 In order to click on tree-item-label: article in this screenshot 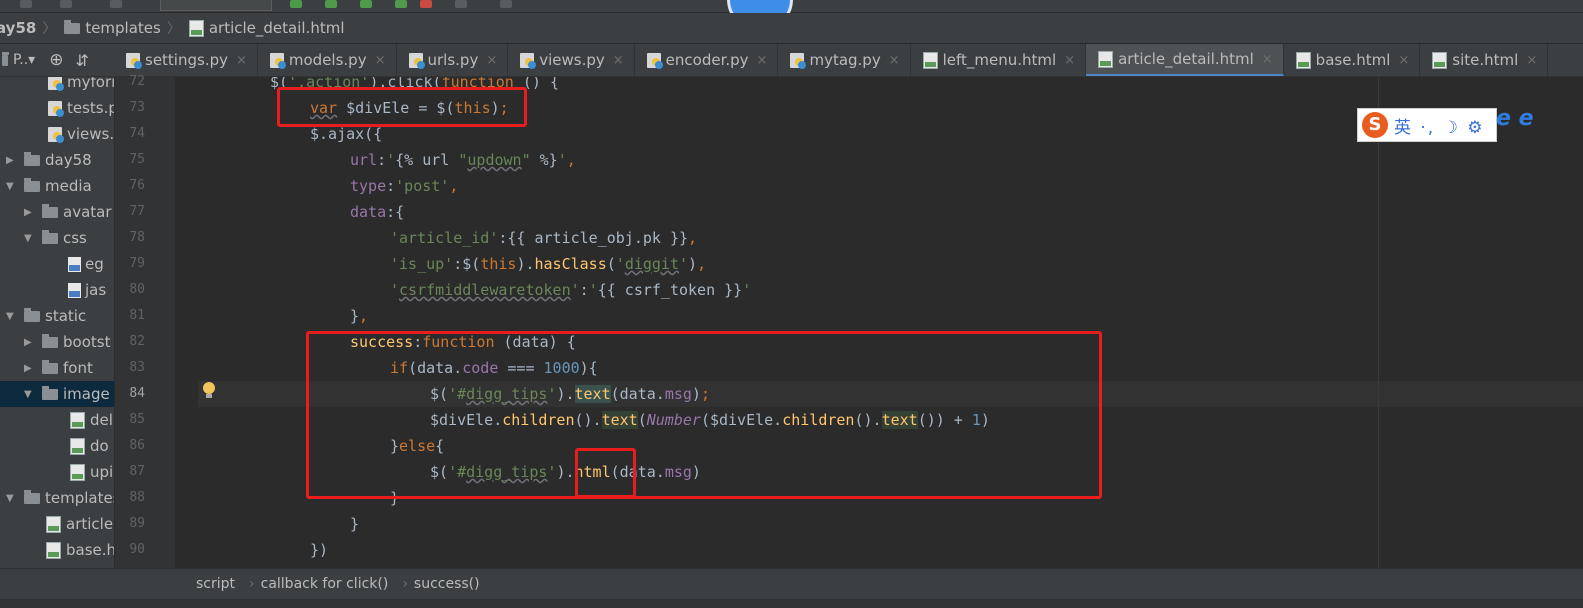, I will do `click(90, 524)`.